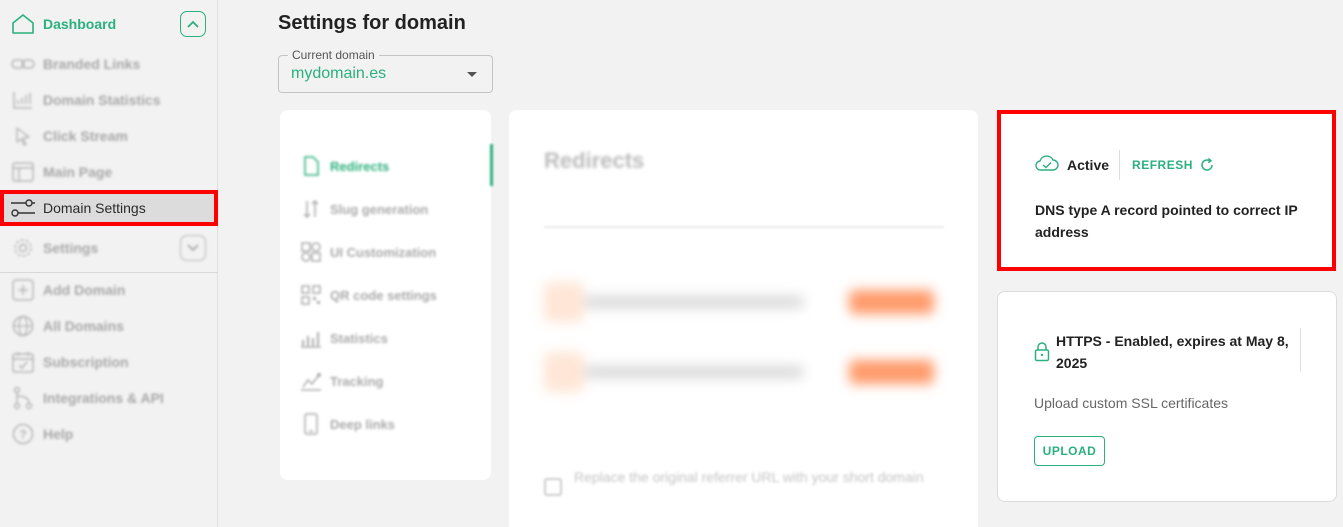  Describe the element at coordinates (83, 326) in the screenshot. I see `sidebar-item-label: All Domains` at that location.